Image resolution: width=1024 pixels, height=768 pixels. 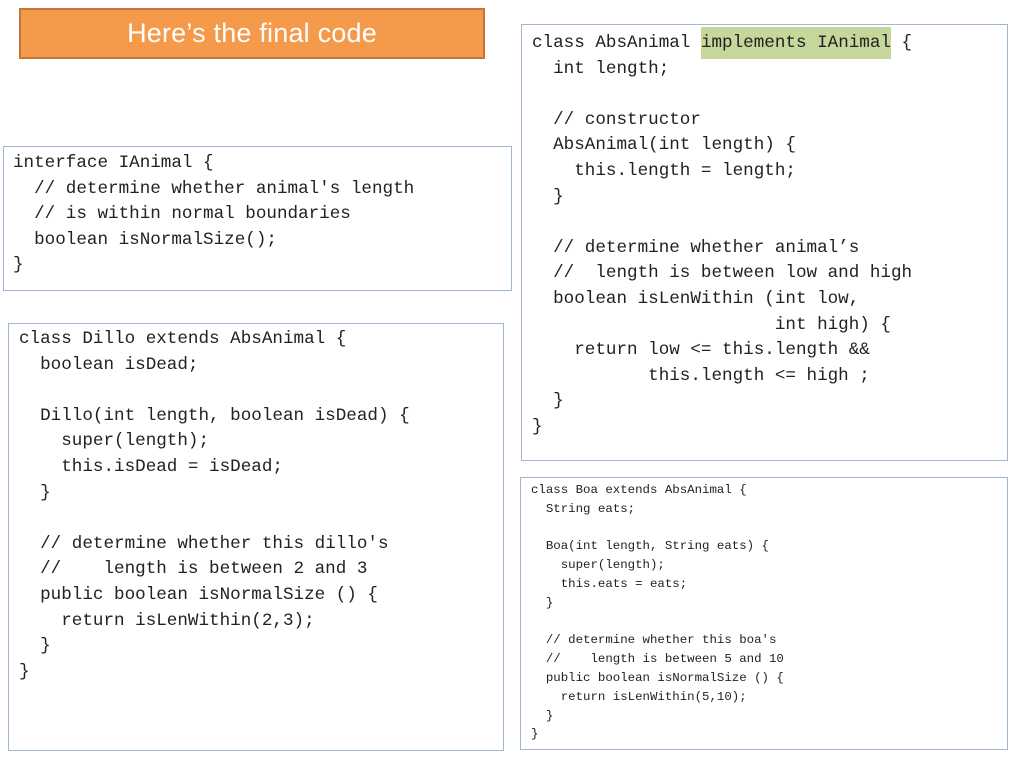 I want to click on code-line: String eats;, so click(x=583, y=508).